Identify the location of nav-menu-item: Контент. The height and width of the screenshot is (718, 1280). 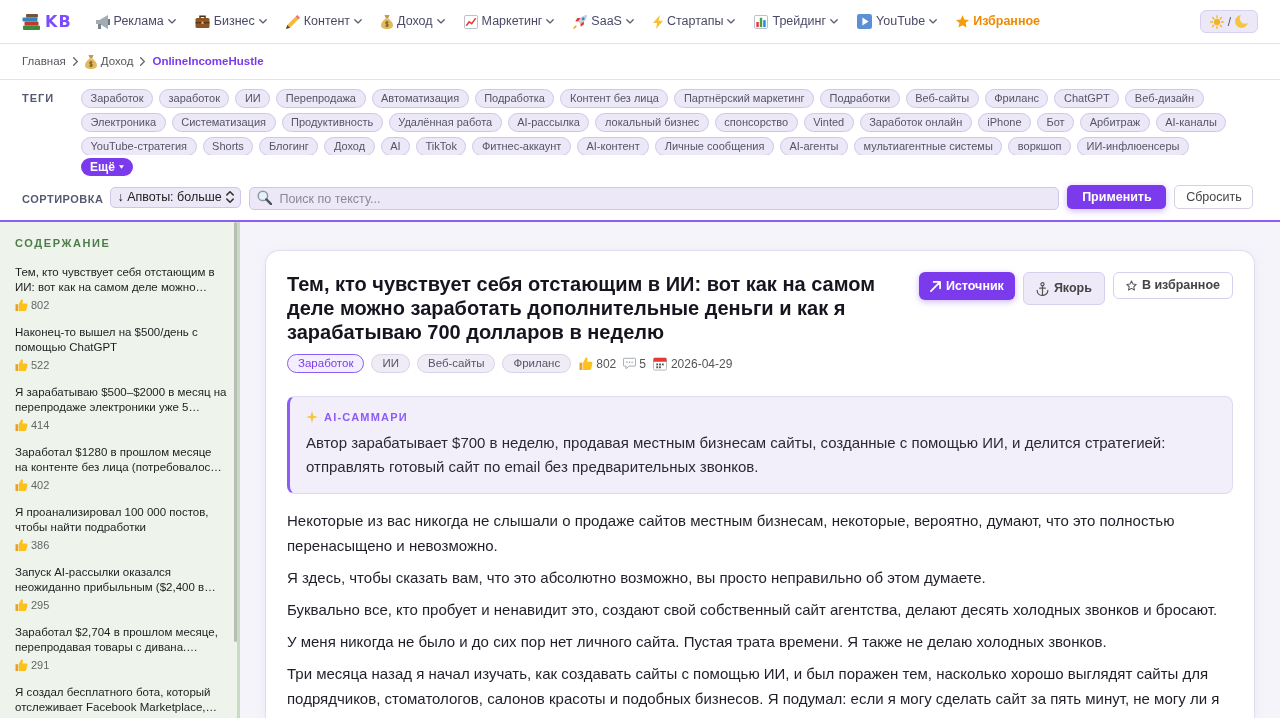
(324, 21).